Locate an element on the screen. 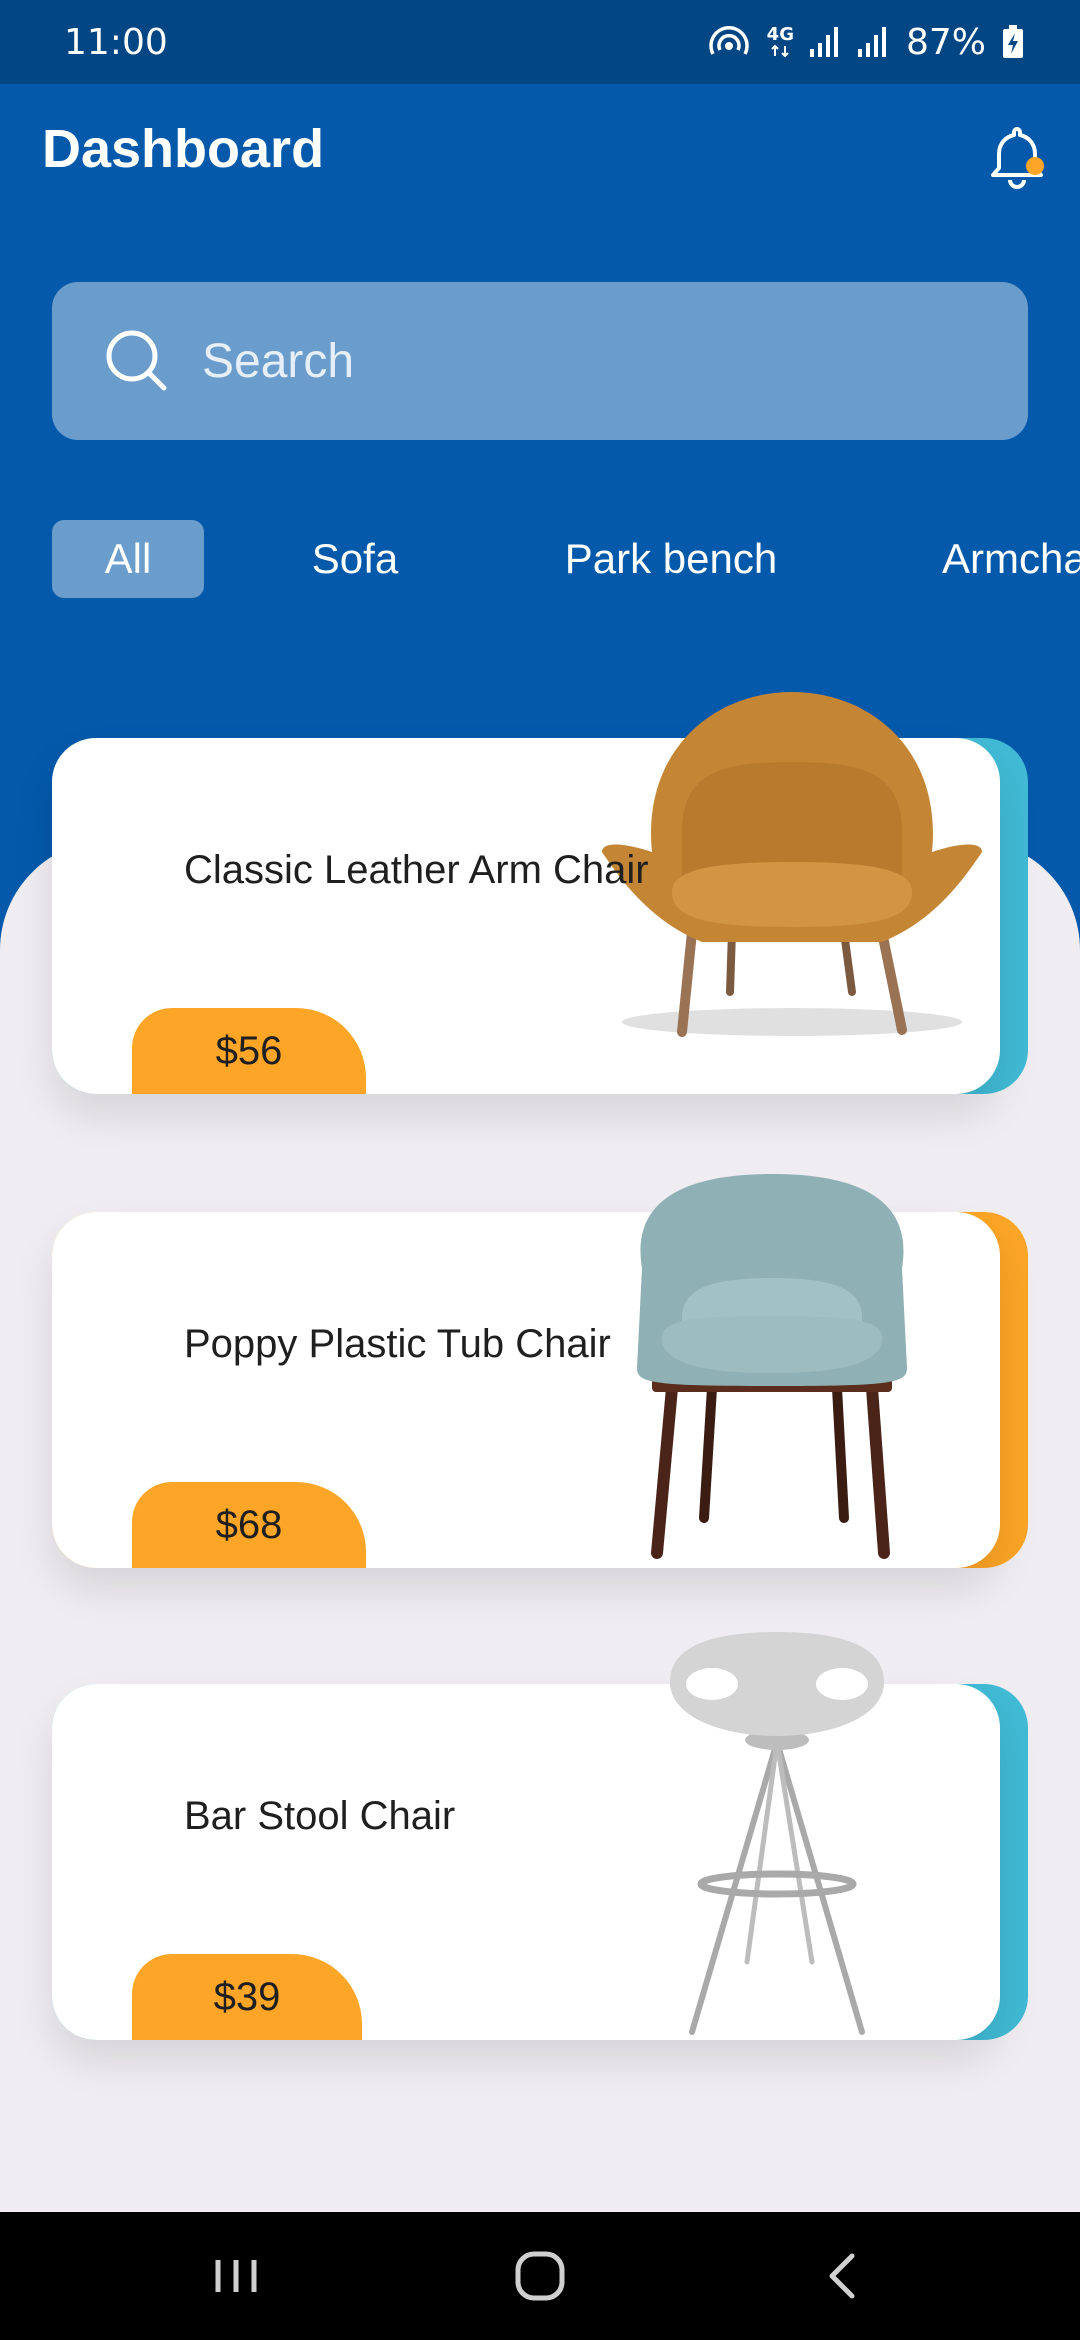 The width and height of the screenshot is (1080, 2340). search-input is located at coordinates (592, 361).